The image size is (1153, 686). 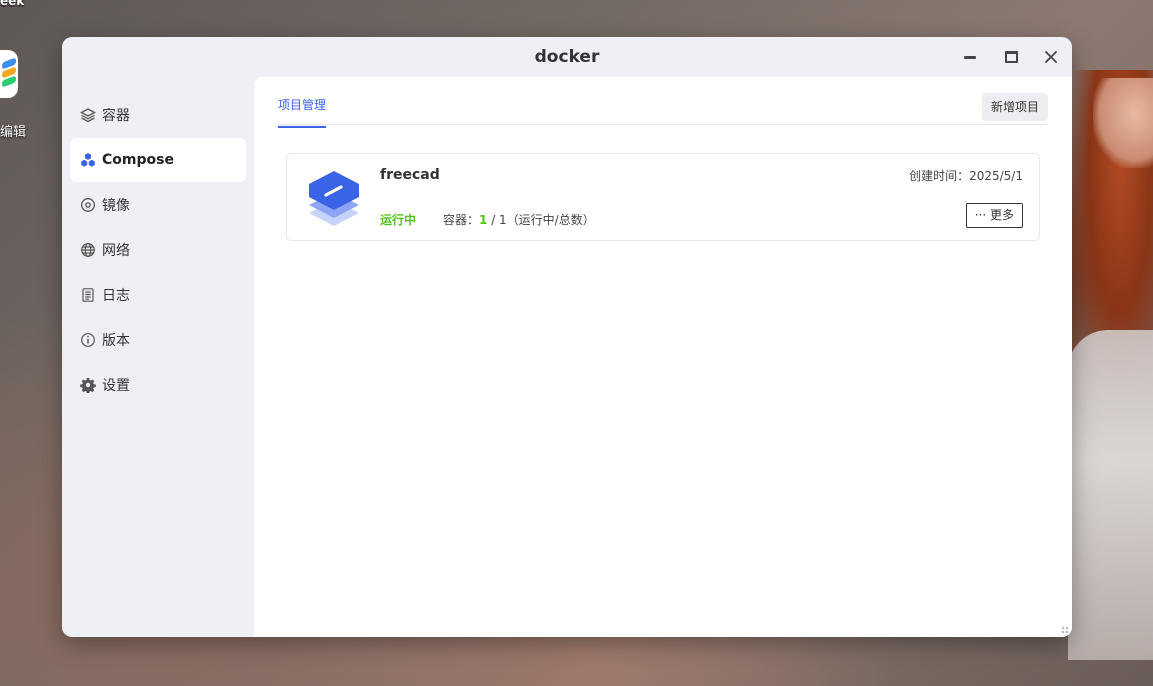 What do you see at coordinates (994, 215) in the screenshot?
I see `more-button: ··· 更多` at bounding box center [994, 215].